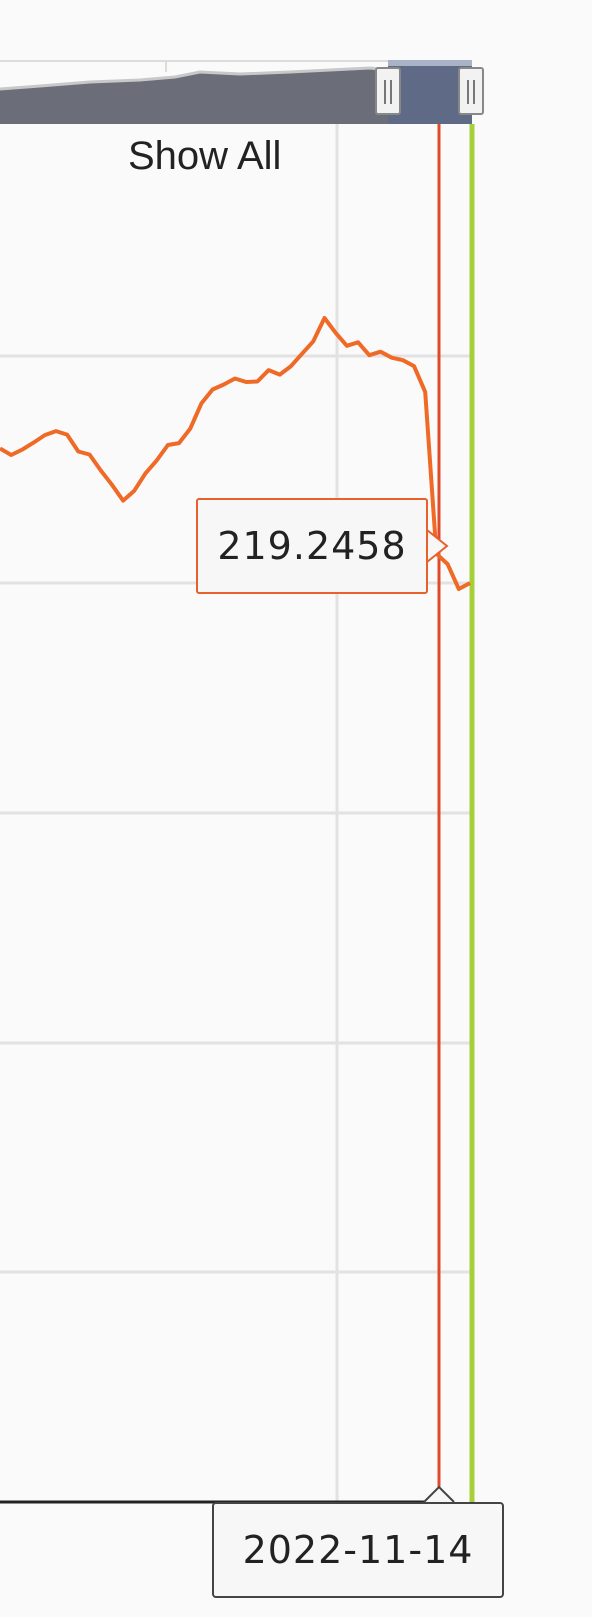 The width and height of the screenshot is (592, 1617). I want to click on date-tooltip-text: 2022-11-14, so click(358, 1550).